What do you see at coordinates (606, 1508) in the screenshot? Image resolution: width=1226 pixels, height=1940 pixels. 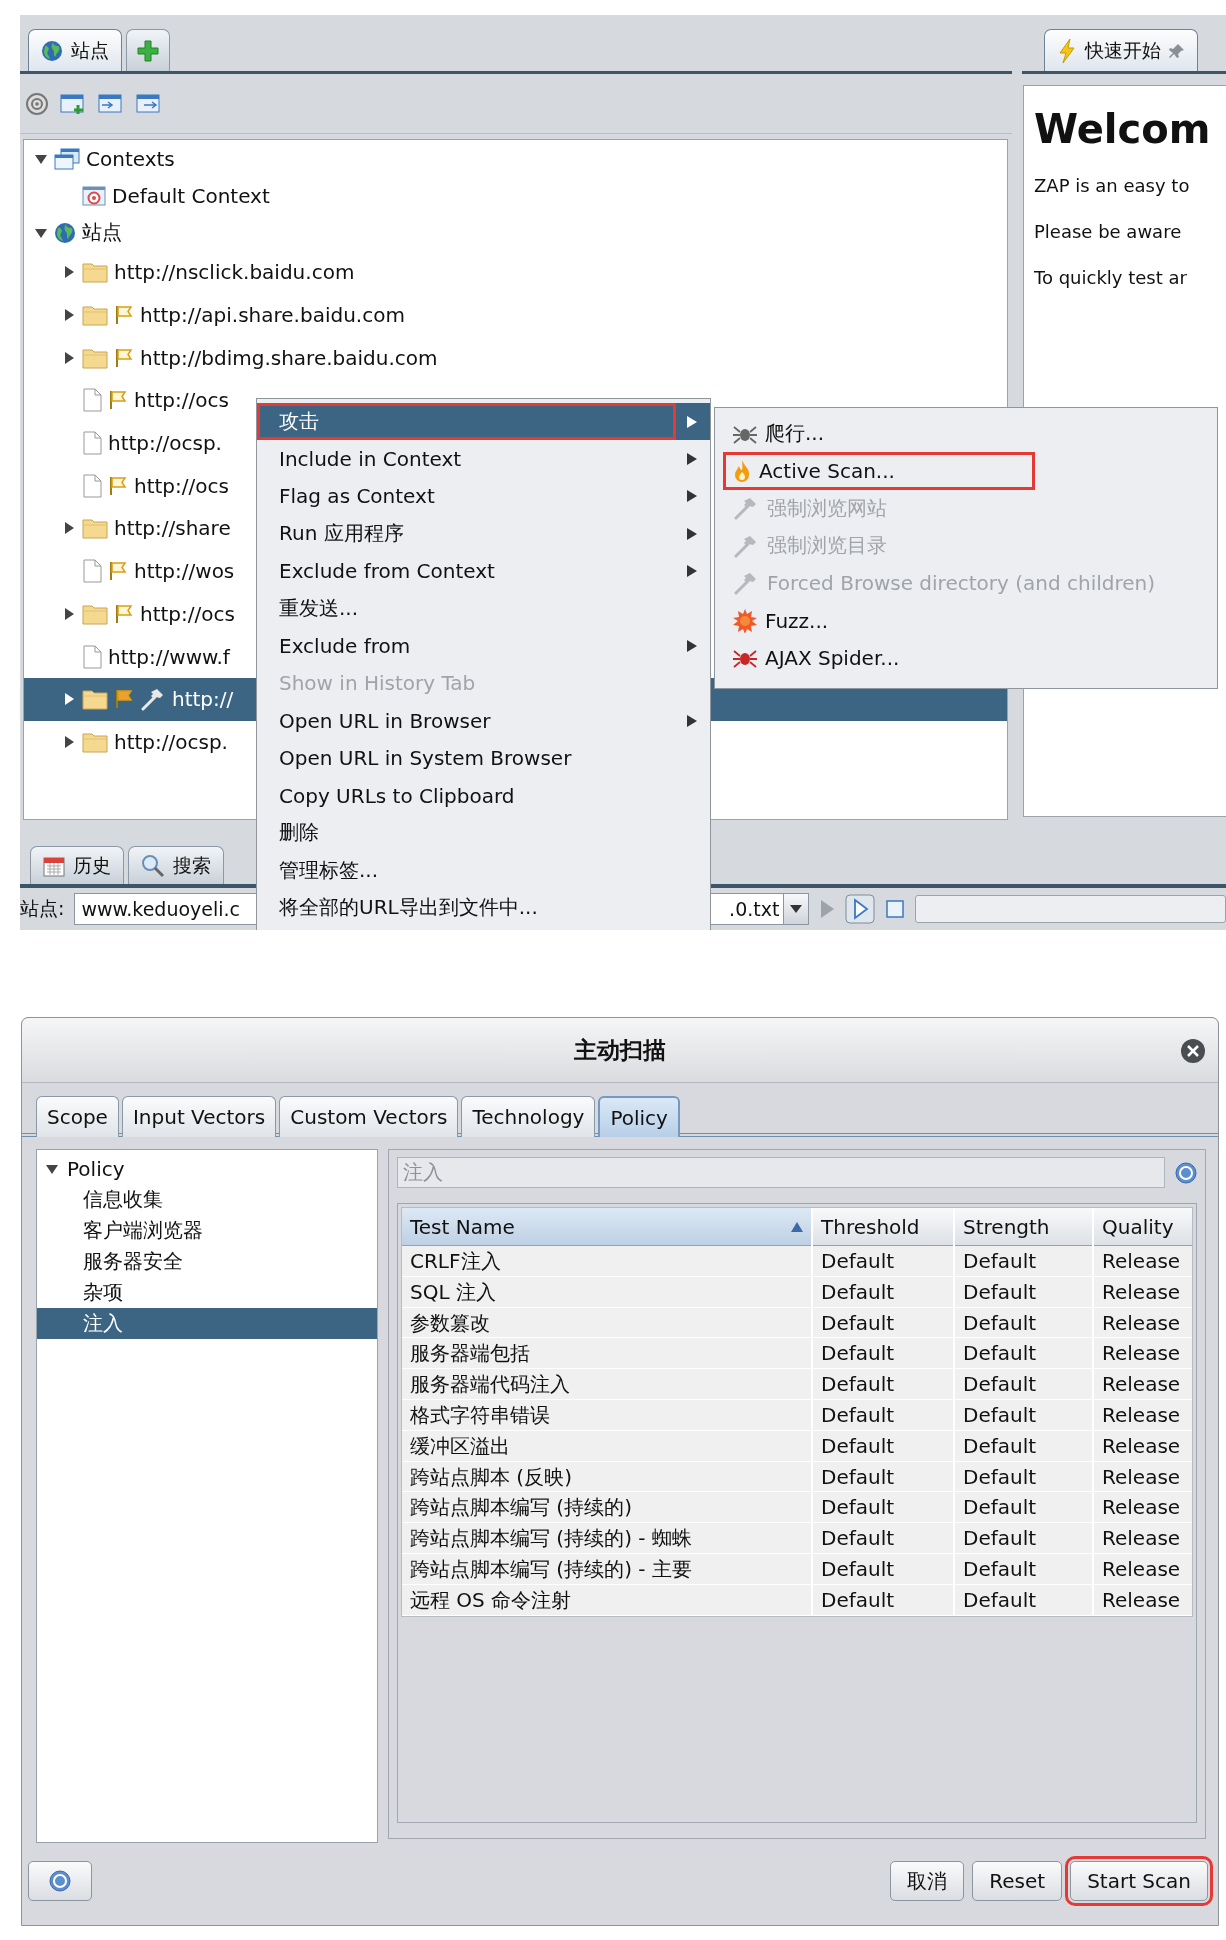 I see `table-cell: 跨站点脚本编写 (持续的)` at bounding box center [606, 1508].